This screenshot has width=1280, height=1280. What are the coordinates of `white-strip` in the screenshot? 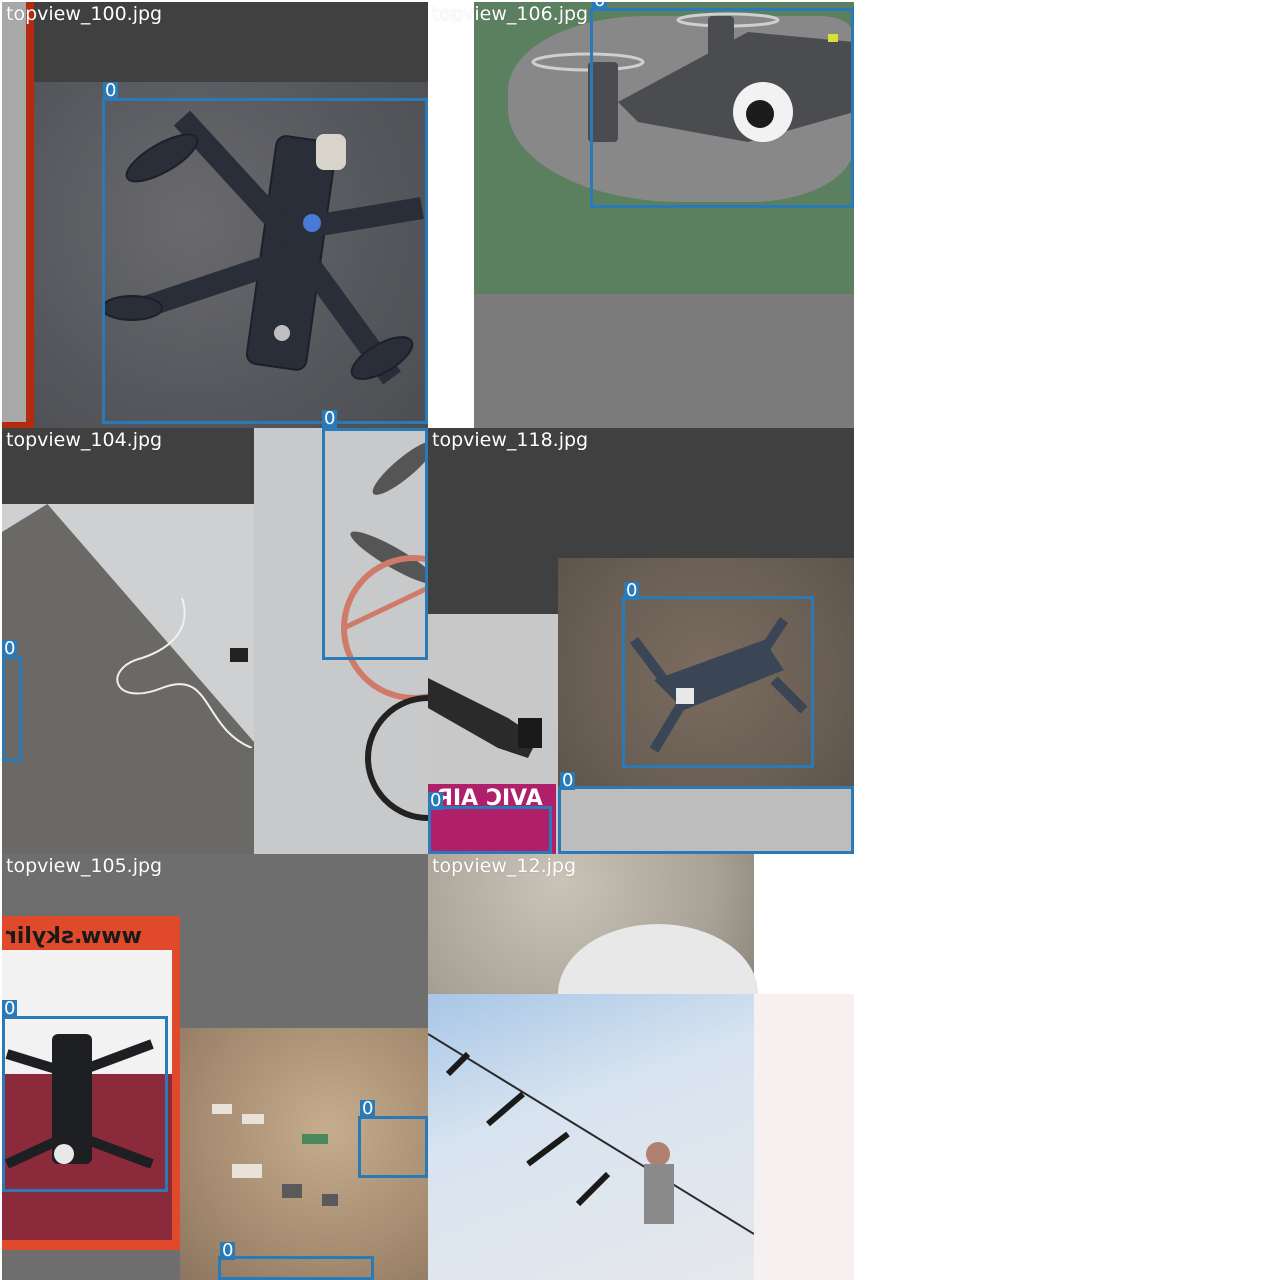 It's located at (451, 215).